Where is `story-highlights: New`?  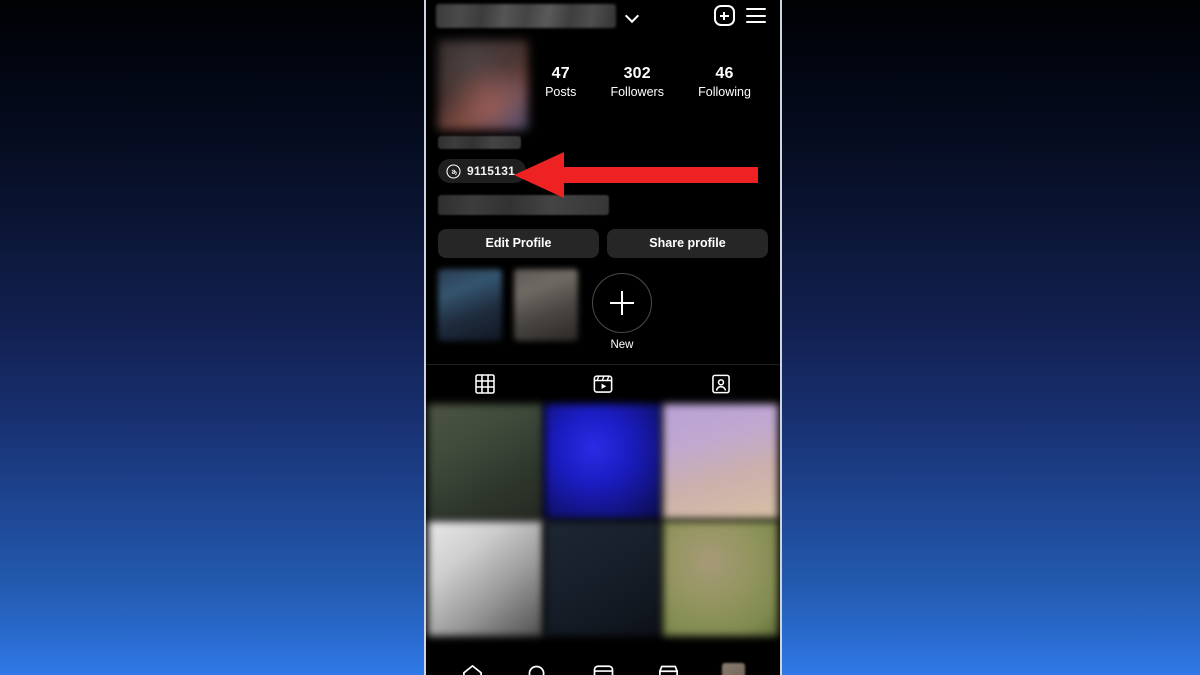 story-highlights: New is located at coordinates (603, 304).